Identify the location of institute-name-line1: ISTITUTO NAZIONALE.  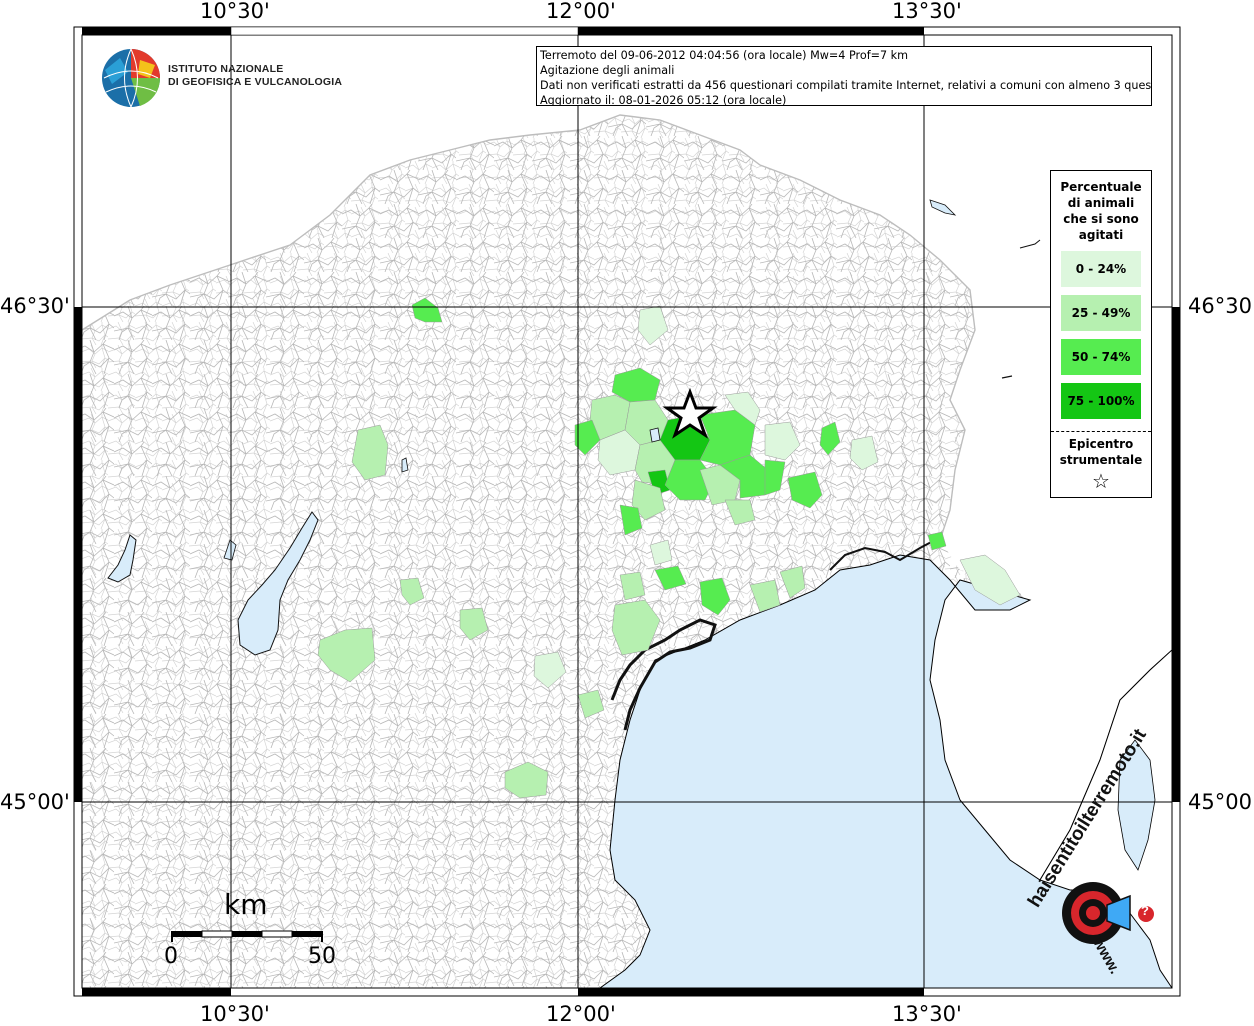
(226, 69).